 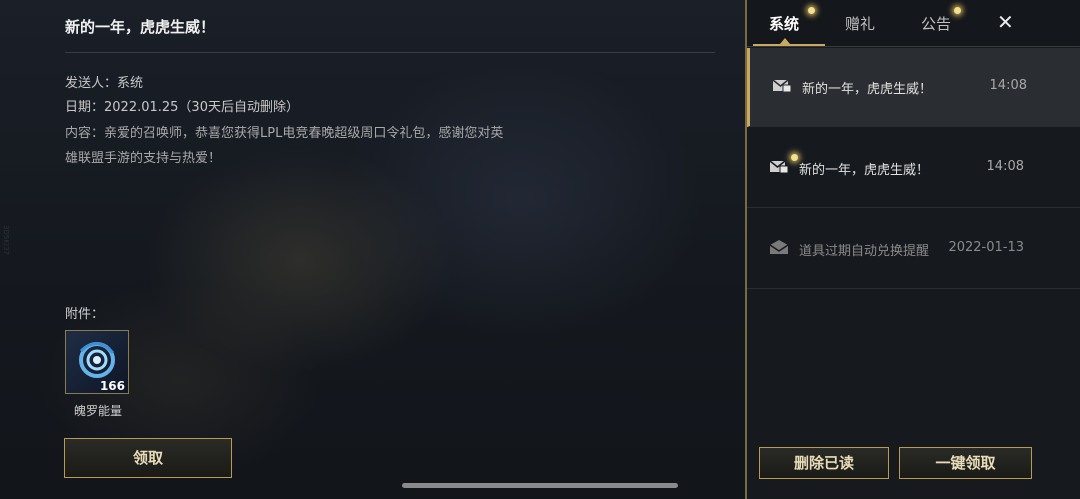 I want to click on tab-gift: 赠礼, so click(x=860, y=23).